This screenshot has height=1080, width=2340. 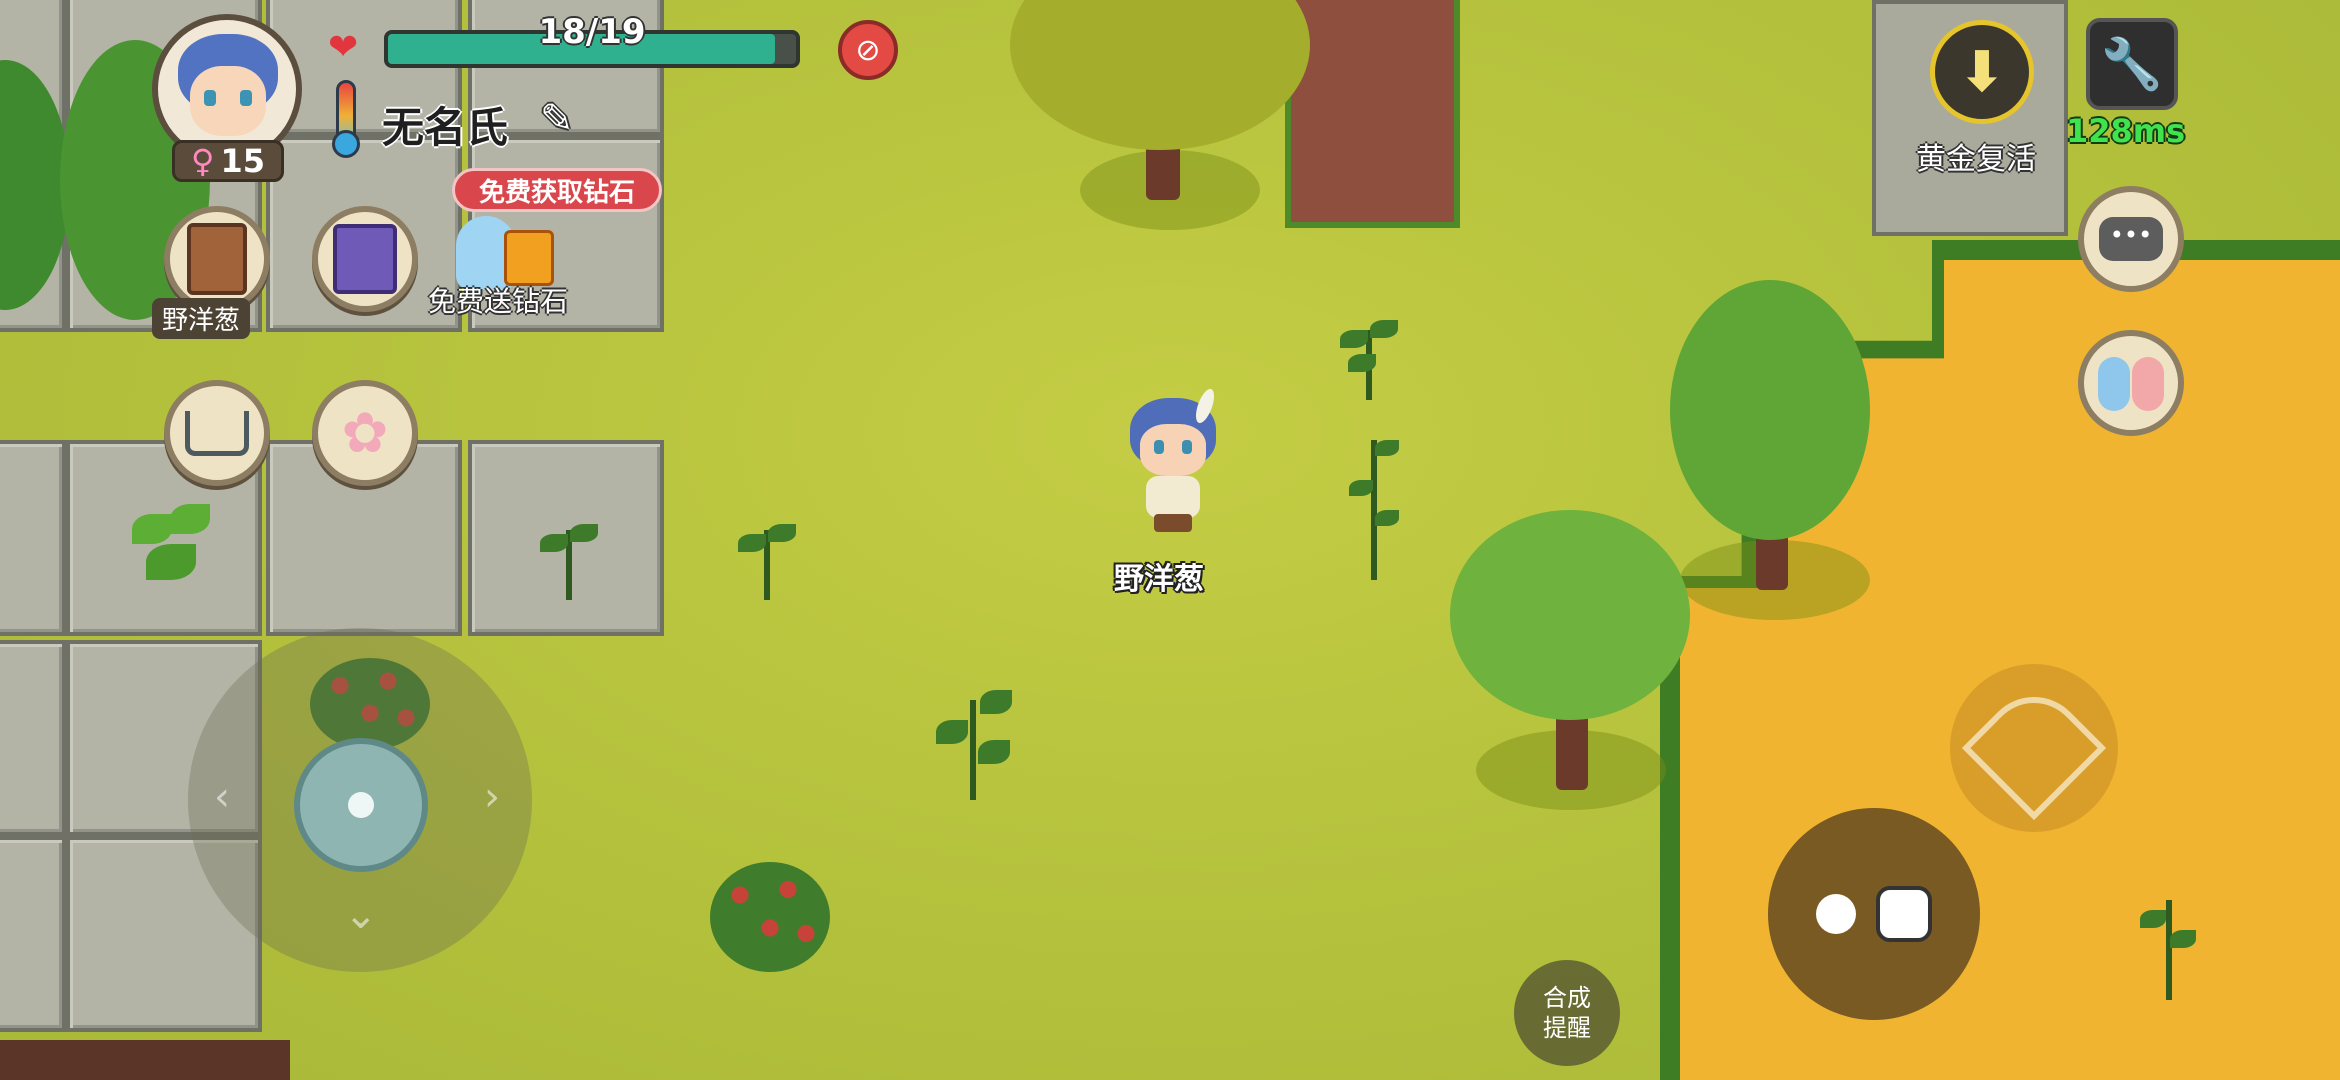 I want to click on respawn-label: 黄金复活, so click(x=1976, y=159).